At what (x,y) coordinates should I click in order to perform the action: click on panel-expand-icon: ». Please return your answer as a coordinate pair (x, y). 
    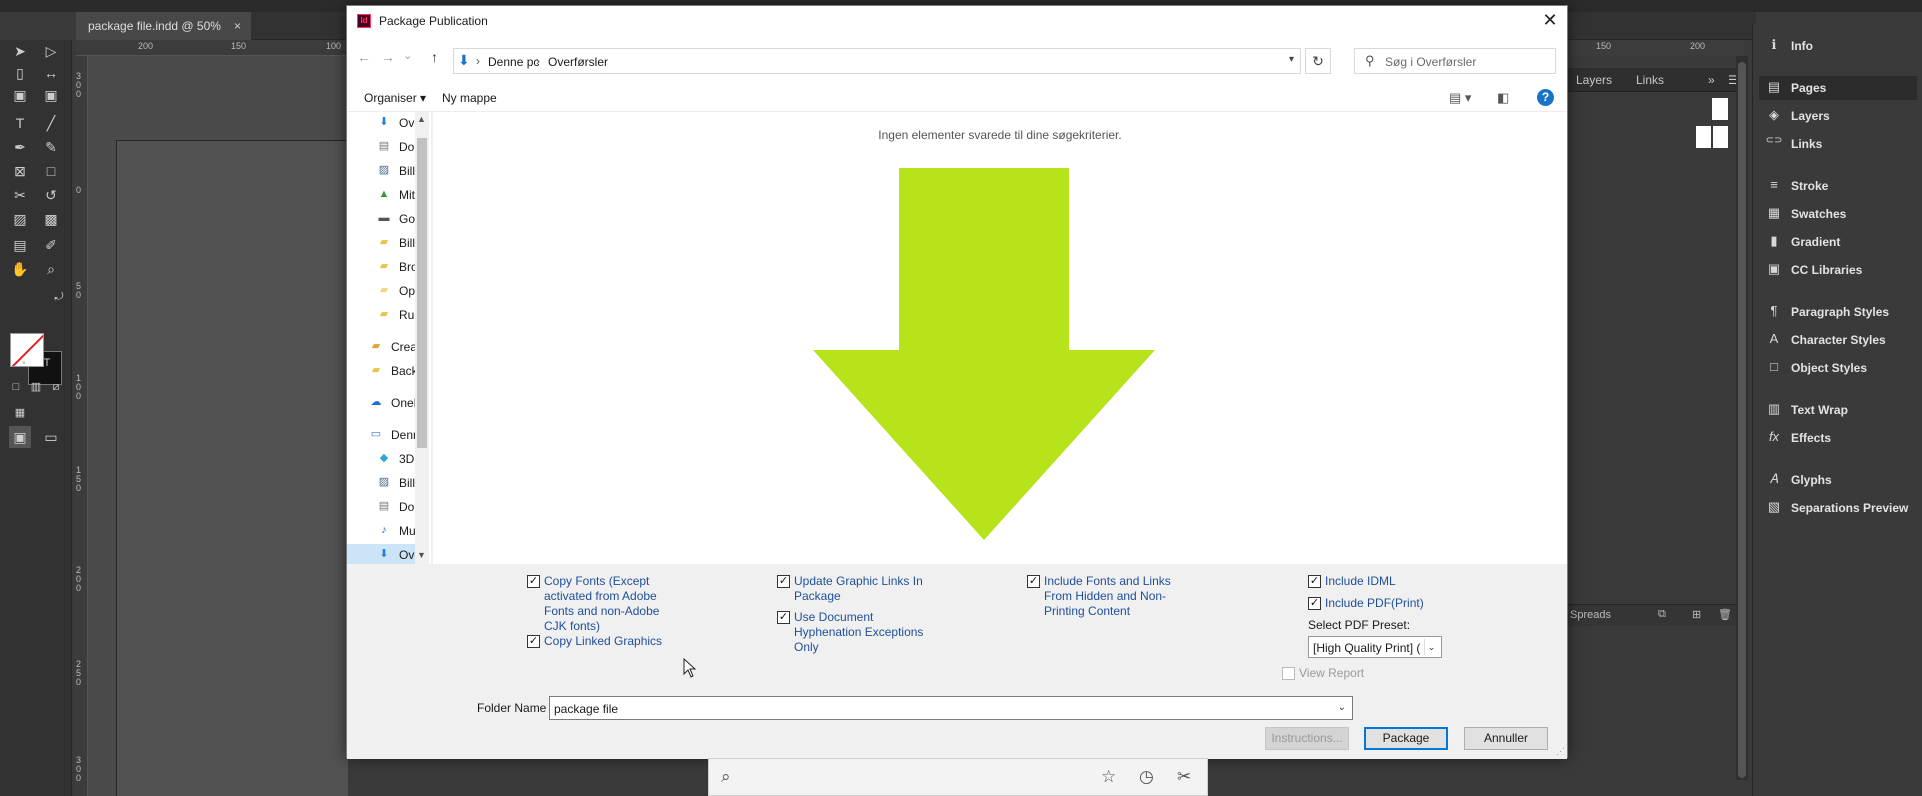
    Looking at the image, I should click on (1711, 80).